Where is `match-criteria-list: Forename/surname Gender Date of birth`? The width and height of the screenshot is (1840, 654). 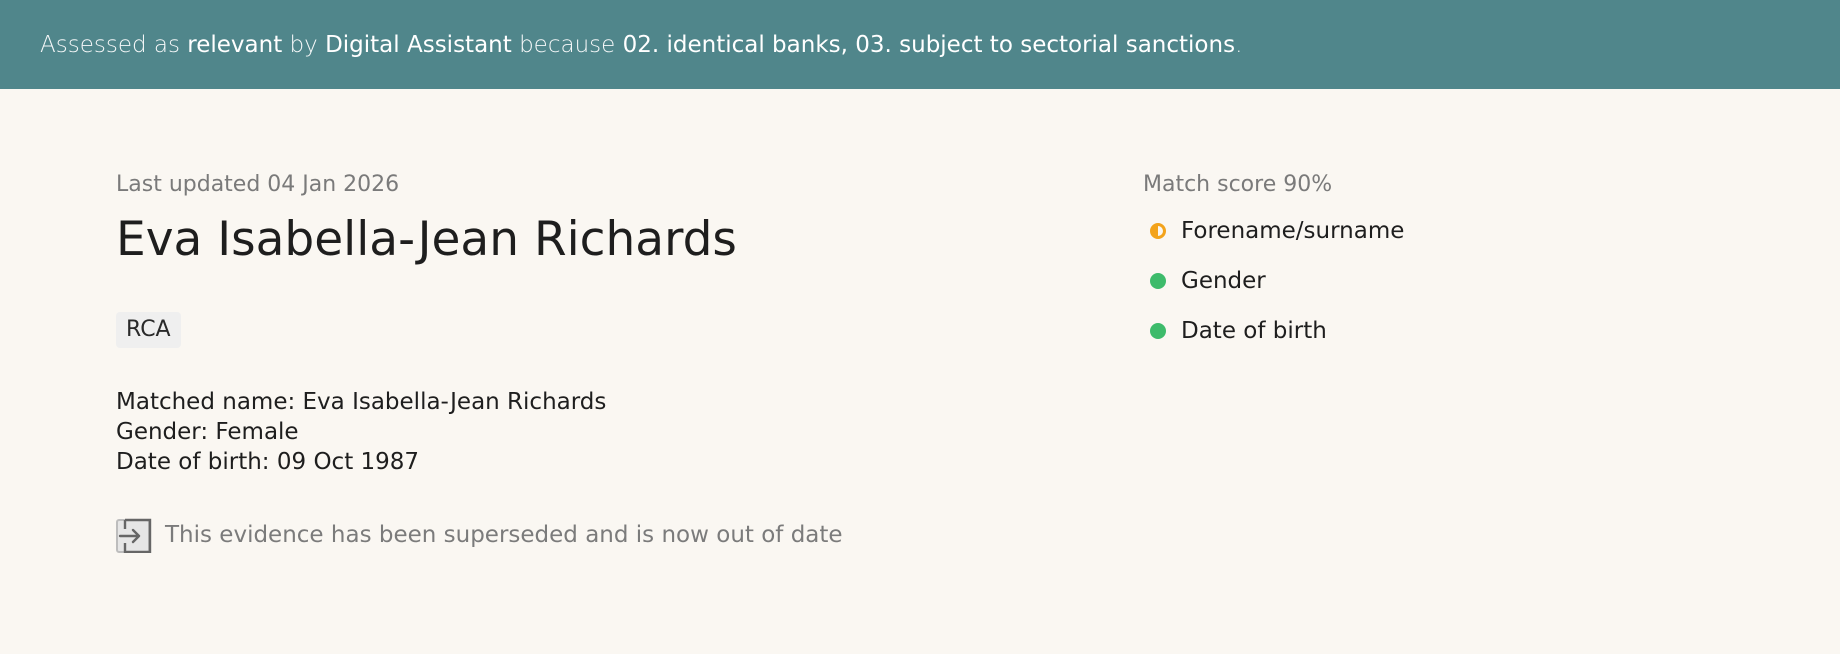 match-criteria-list: Forename/surname Gender Date of birth is located at coordinates (1443, 281).